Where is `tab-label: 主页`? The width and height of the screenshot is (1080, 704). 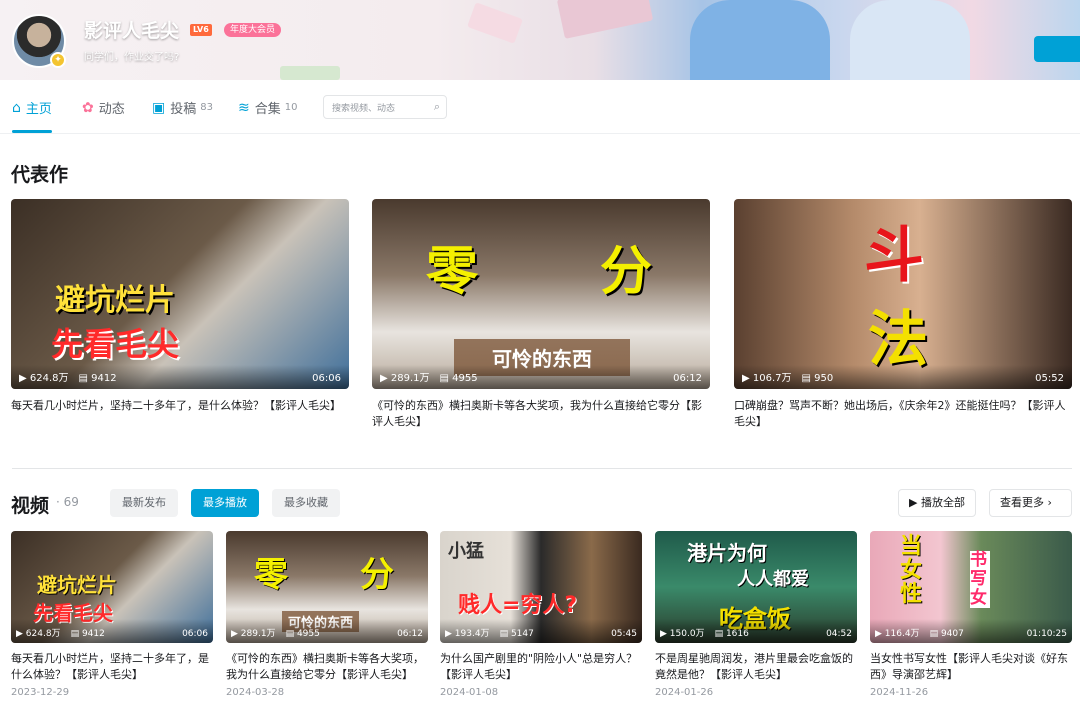 tab-label: 主页 is located at coordinates (38, 109).